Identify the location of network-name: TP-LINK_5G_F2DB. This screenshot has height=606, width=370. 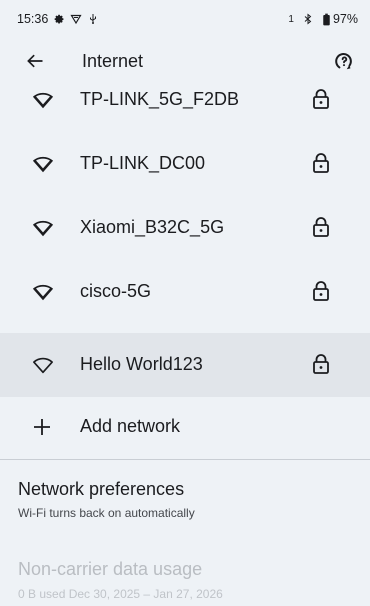
(160, 99).